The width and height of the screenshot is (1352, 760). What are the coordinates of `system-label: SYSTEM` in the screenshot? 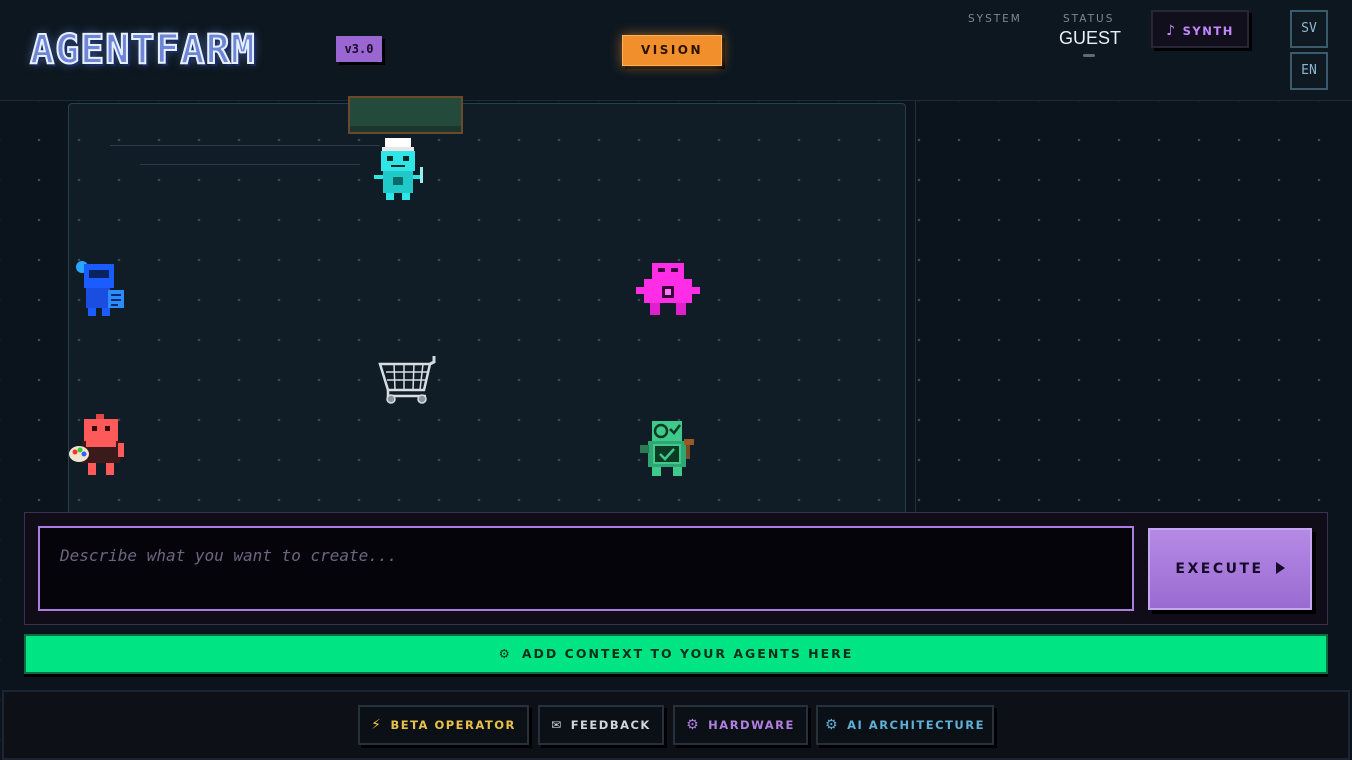 It's located at (995, 19).